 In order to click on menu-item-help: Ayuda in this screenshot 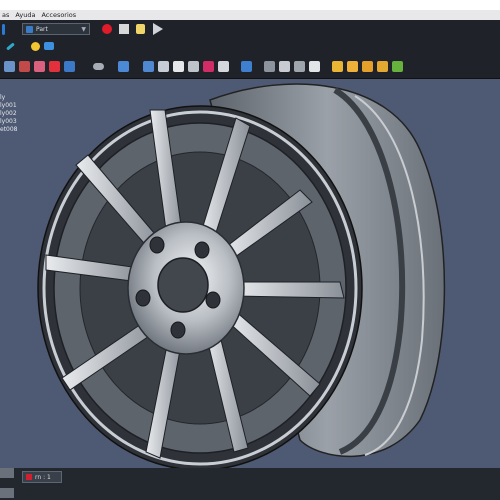, I will do `click(25, 15)`.